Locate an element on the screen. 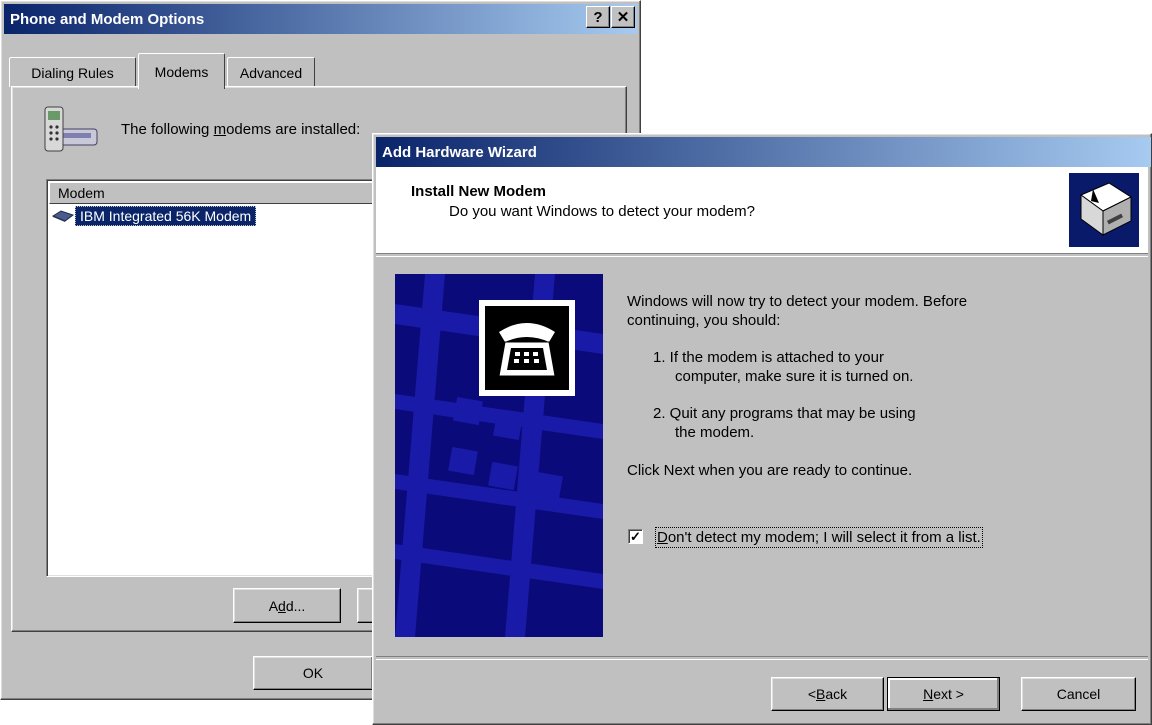 This screenshot has width=1152, height=725. list-item: IBM Integrated 56K Modem is located at coordinates (154, 216).